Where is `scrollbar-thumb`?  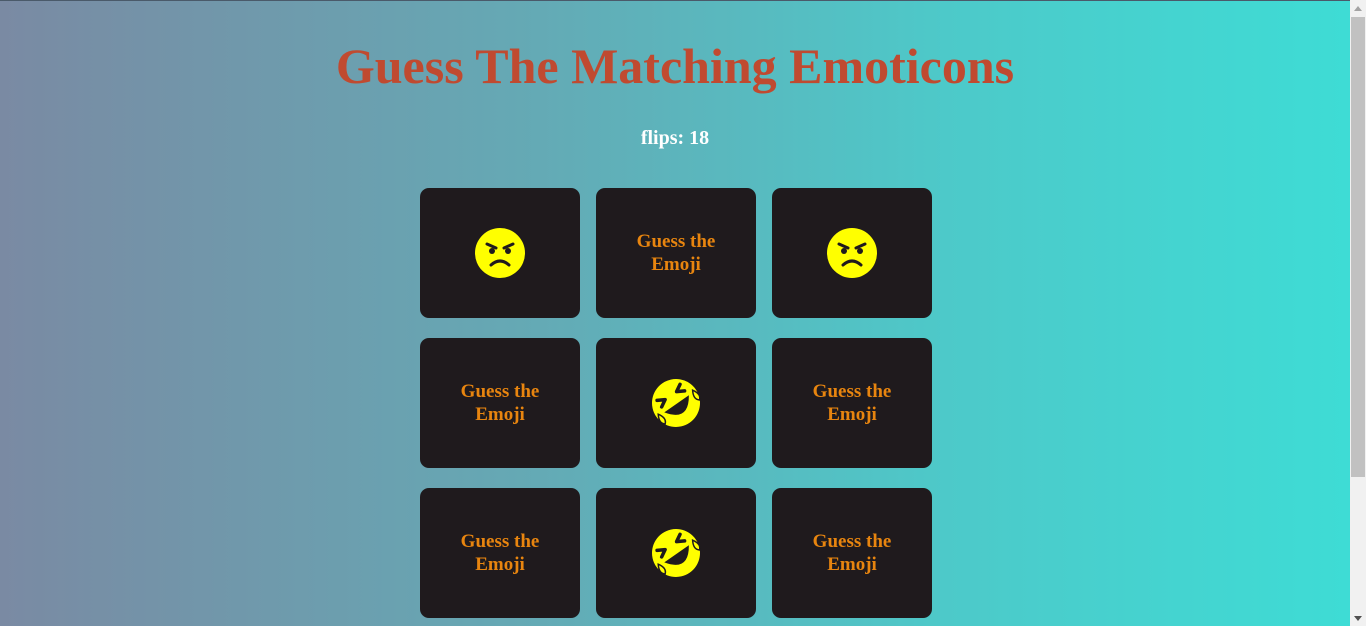 scrollbar-thumb is located at coordinates (1358, 247).